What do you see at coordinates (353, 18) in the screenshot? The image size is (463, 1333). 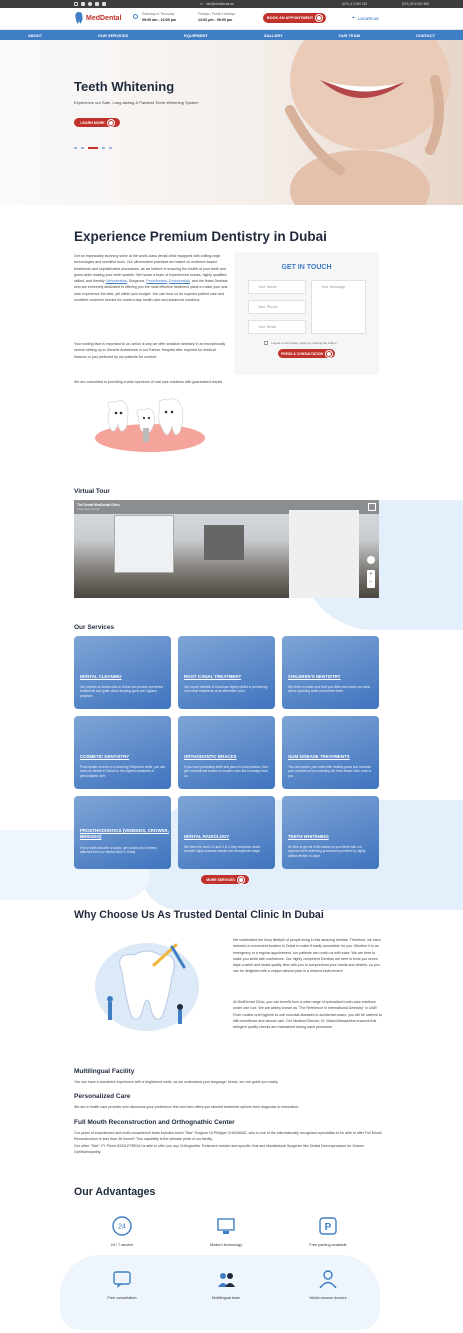 I see `location-pin-icon: ⌖` at bounding box center [353, 18].